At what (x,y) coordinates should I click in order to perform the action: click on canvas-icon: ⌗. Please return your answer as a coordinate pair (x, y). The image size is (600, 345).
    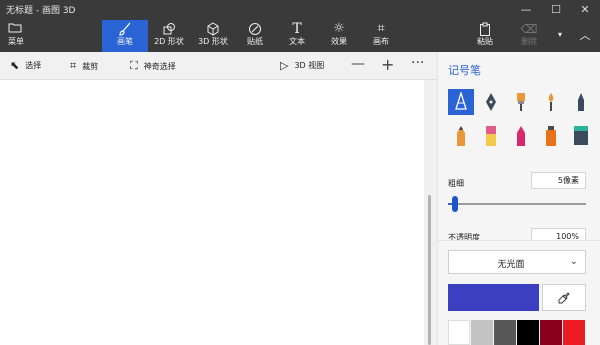
    Looking at the image, I should click on (381, 28).